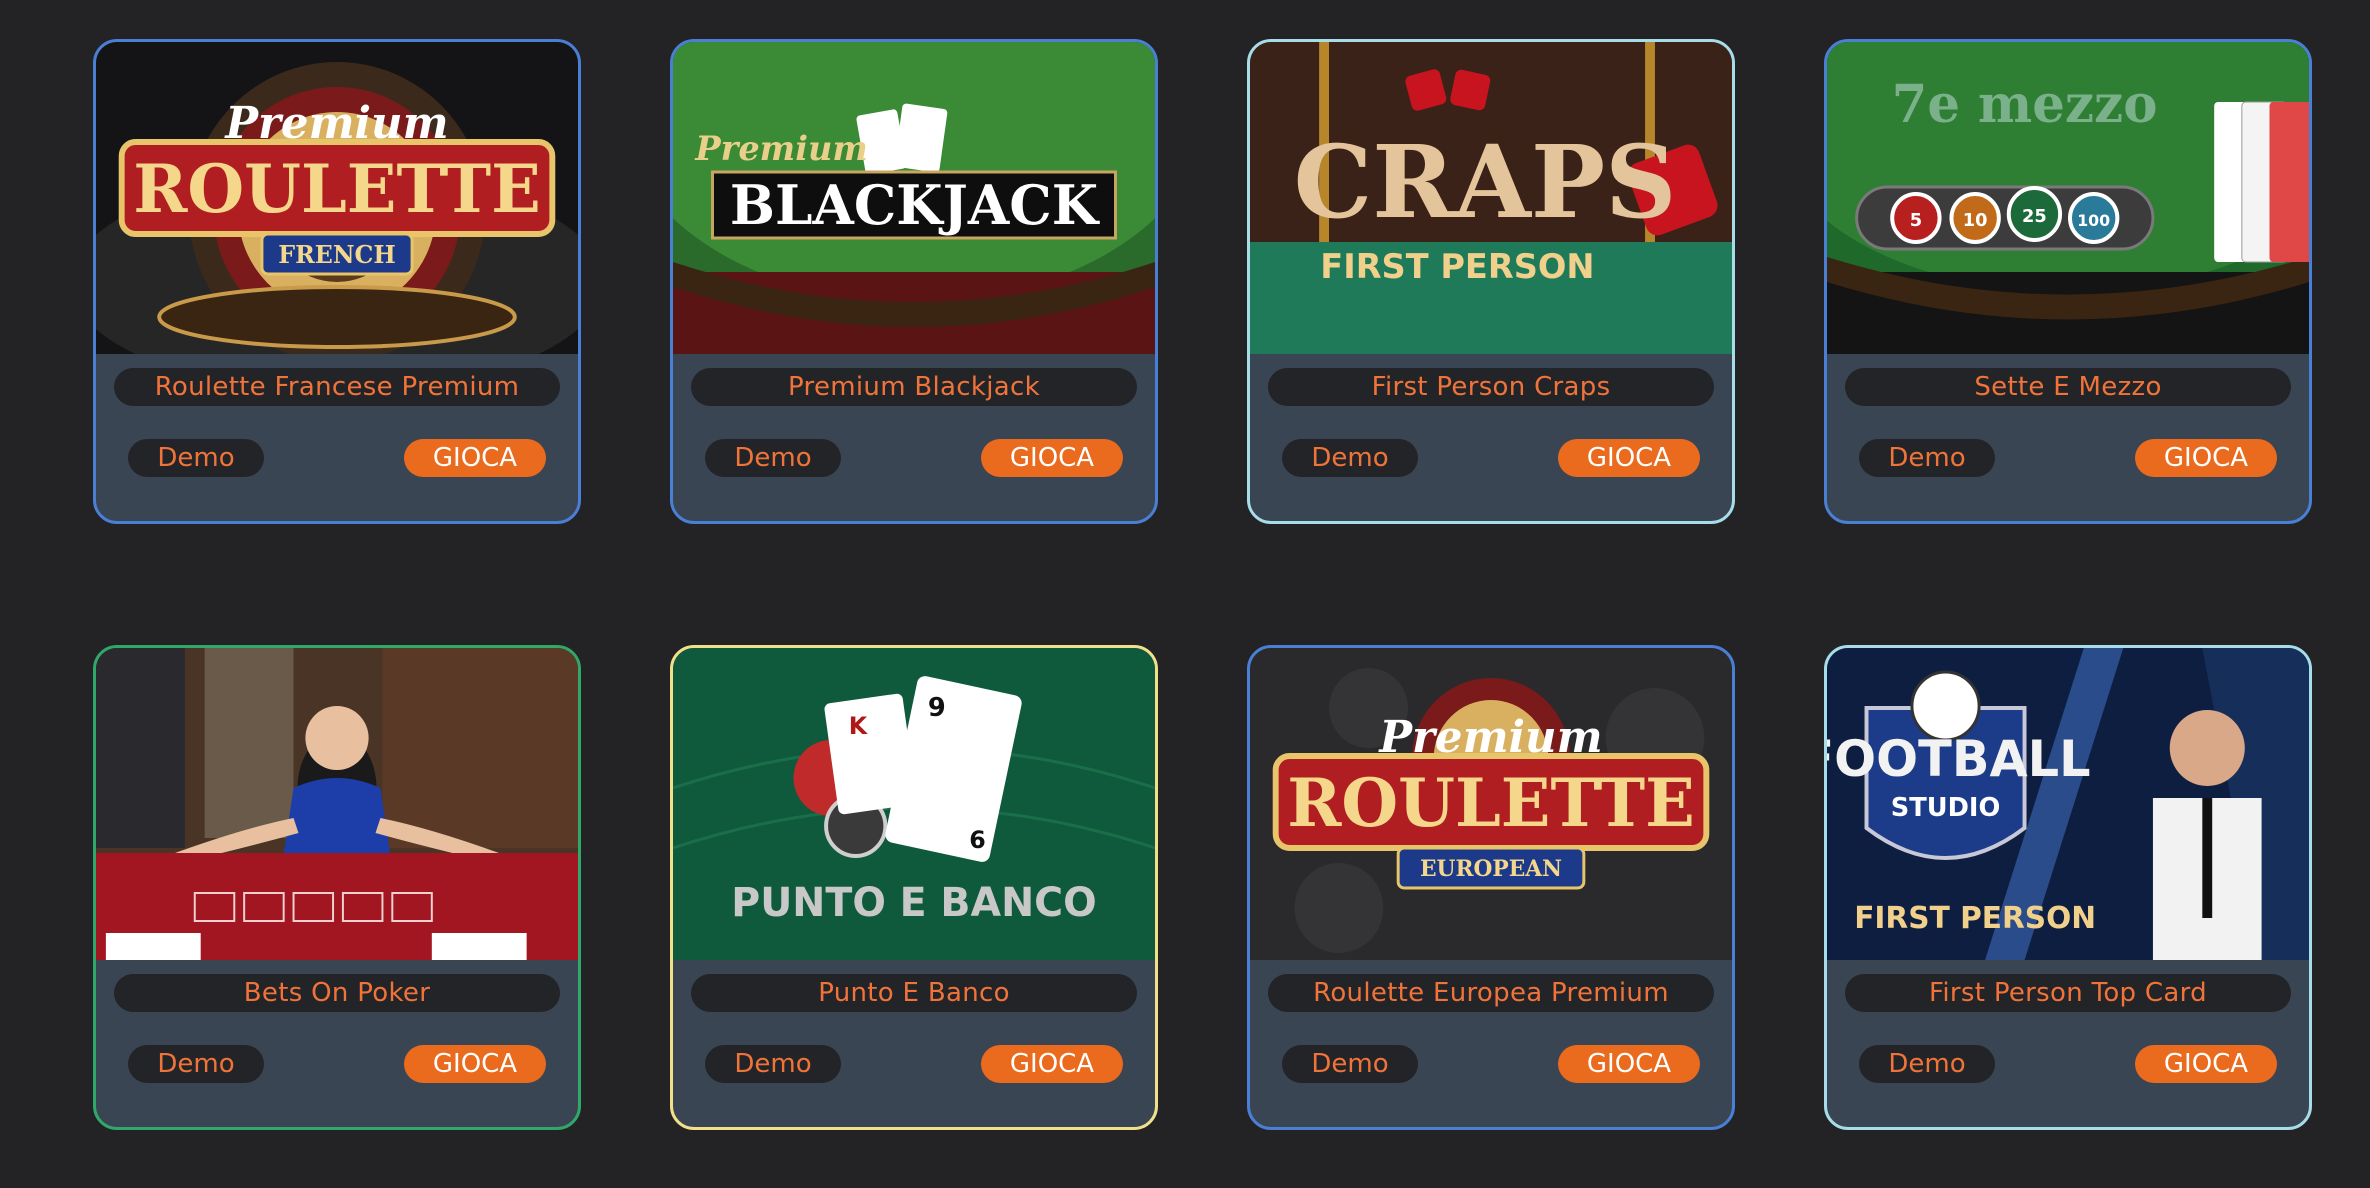  Describe the element at coordinates (914, 804) in the screenshot. I see `game-thumbnail: K 9 6 PUNTO E BANCO` at that location.